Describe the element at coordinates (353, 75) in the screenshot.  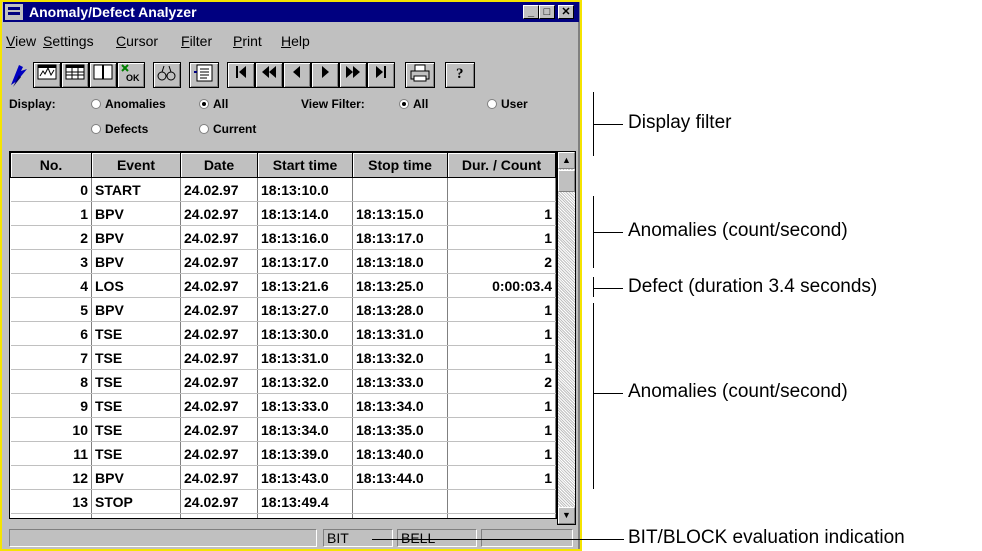
I see `fast-forward-icon` at that location.